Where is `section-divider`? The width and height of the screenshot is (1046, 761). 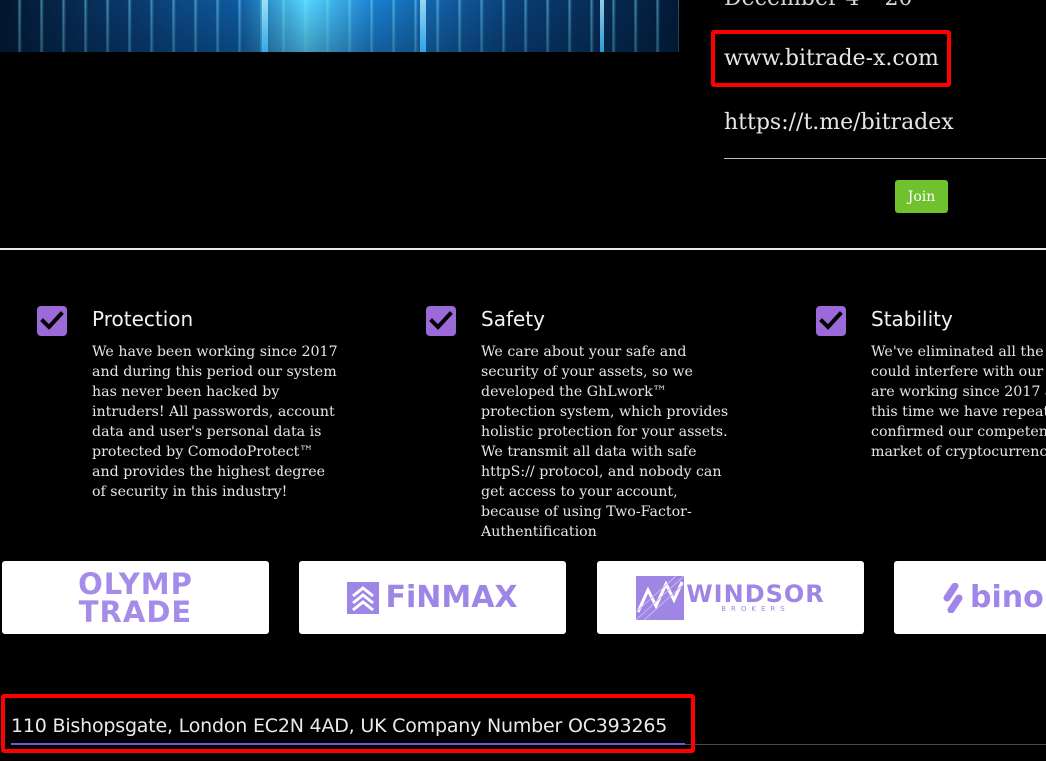 section-divider is located at coordinates (523, 249).